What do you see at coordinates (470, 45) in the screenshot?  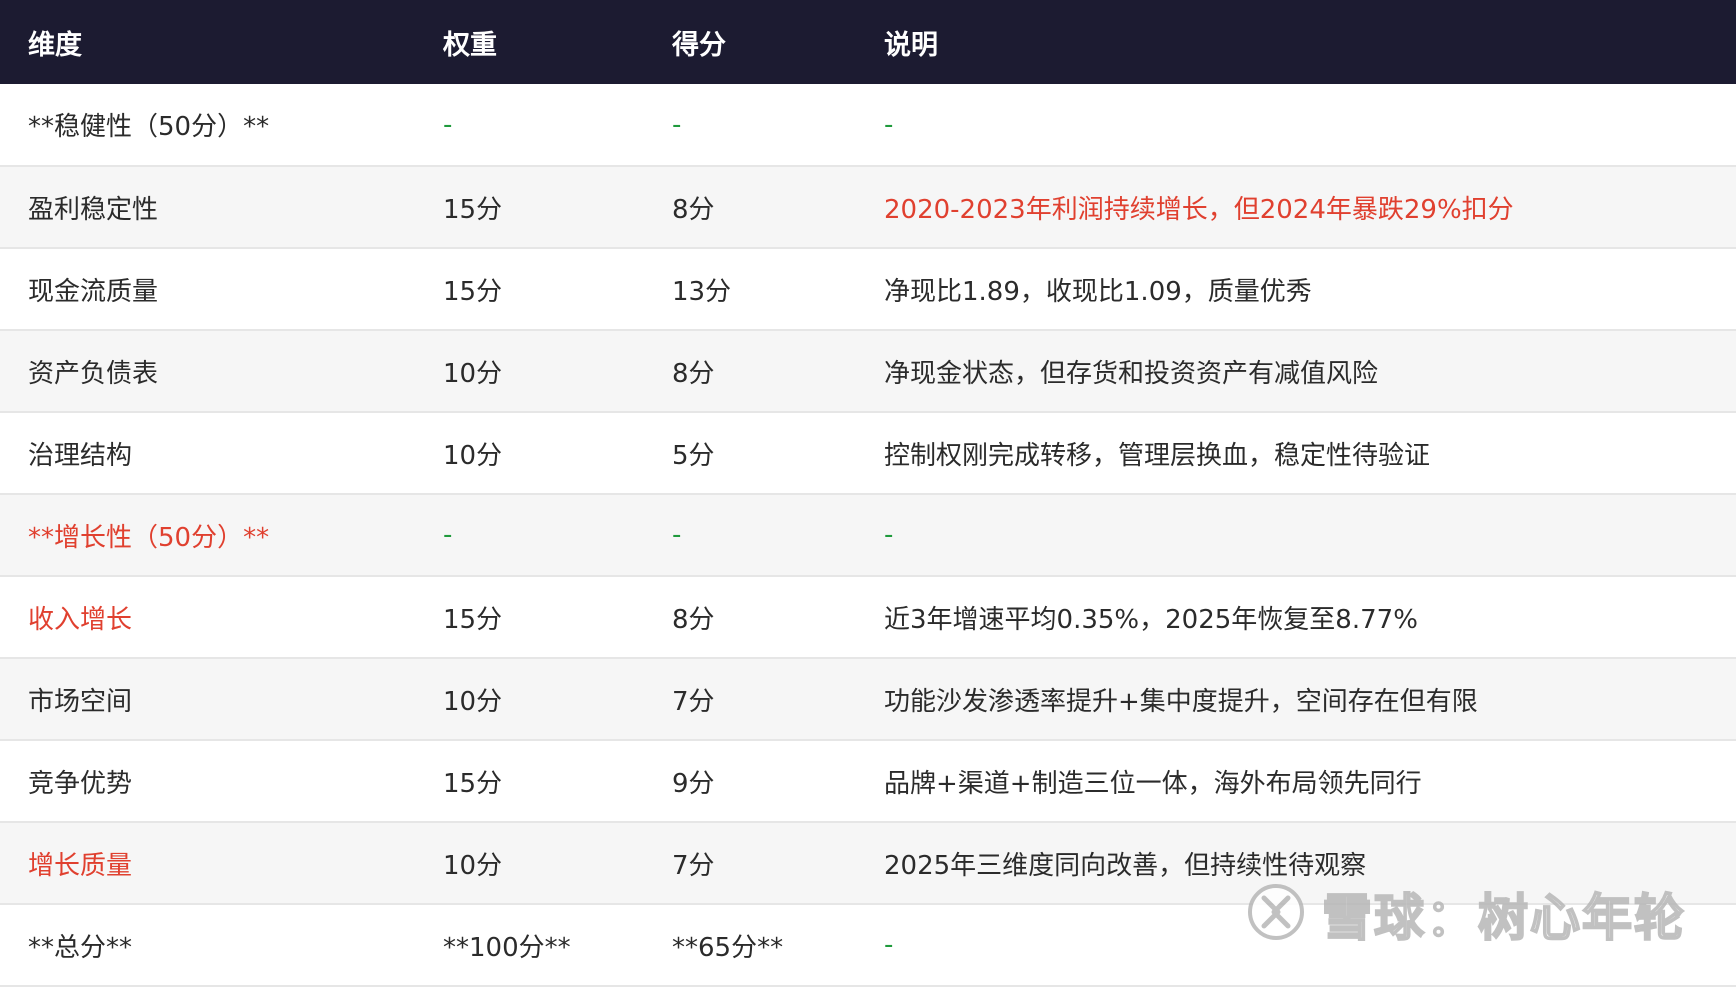 I see `header-weight: 权重` at bounding box center [470, 45].